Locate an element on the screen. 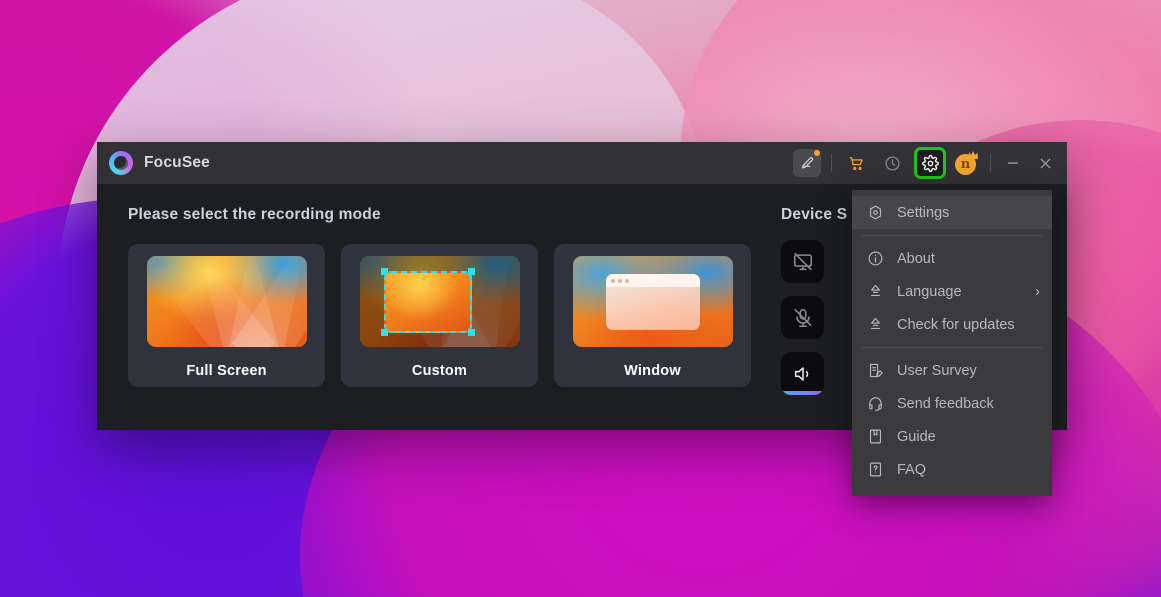 This screenshot has height=597, width=1161. question-book-icon is located at coordinates (875, 469).